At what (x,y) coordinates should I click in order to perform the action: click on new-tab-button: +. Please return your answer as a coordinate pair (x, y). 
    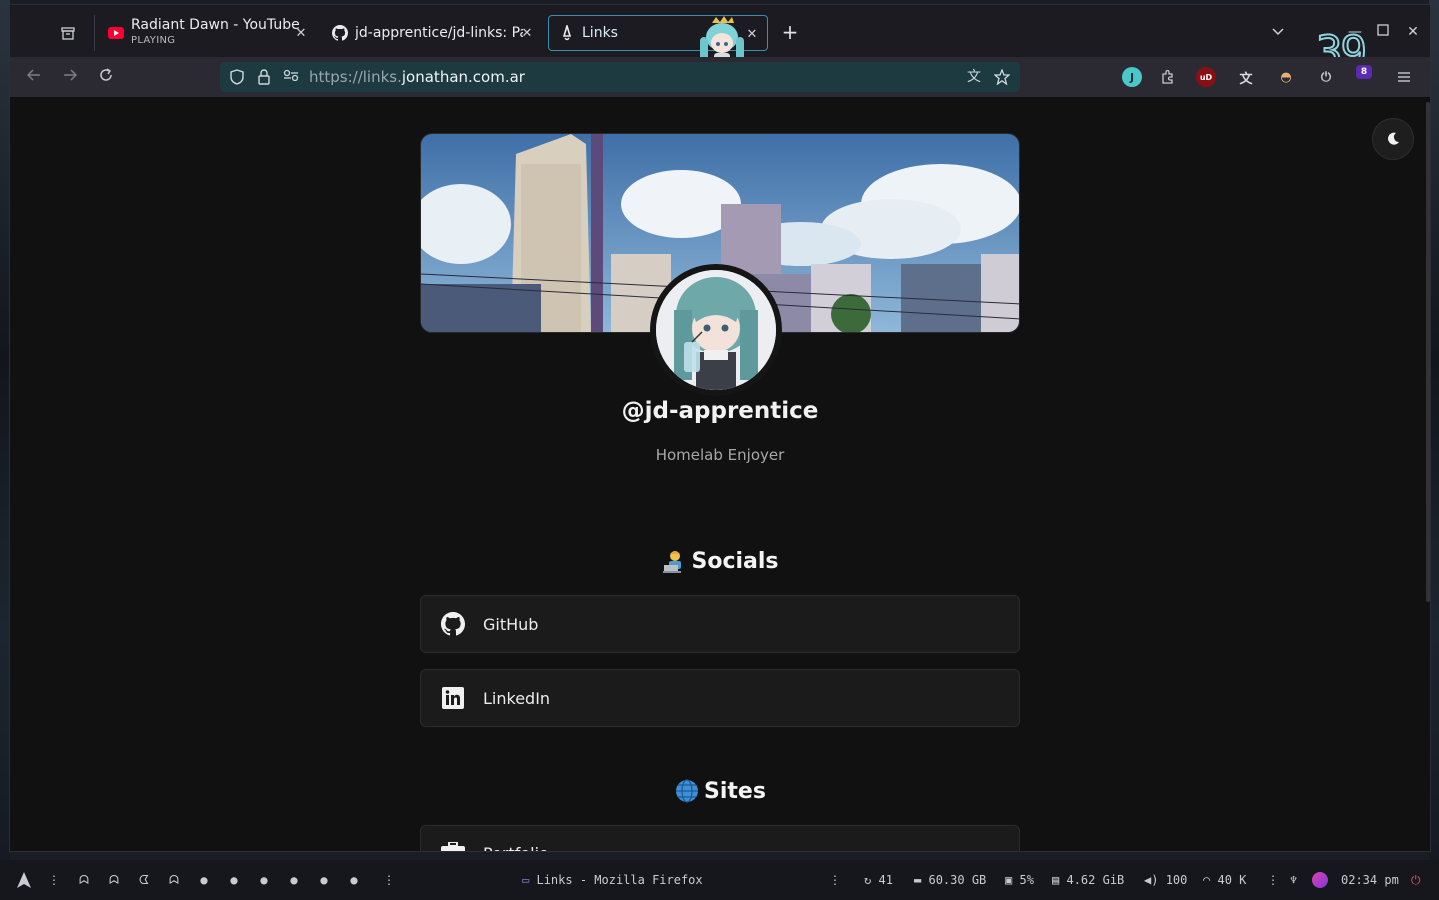
    Looking at the image, I should click on (790, 32).